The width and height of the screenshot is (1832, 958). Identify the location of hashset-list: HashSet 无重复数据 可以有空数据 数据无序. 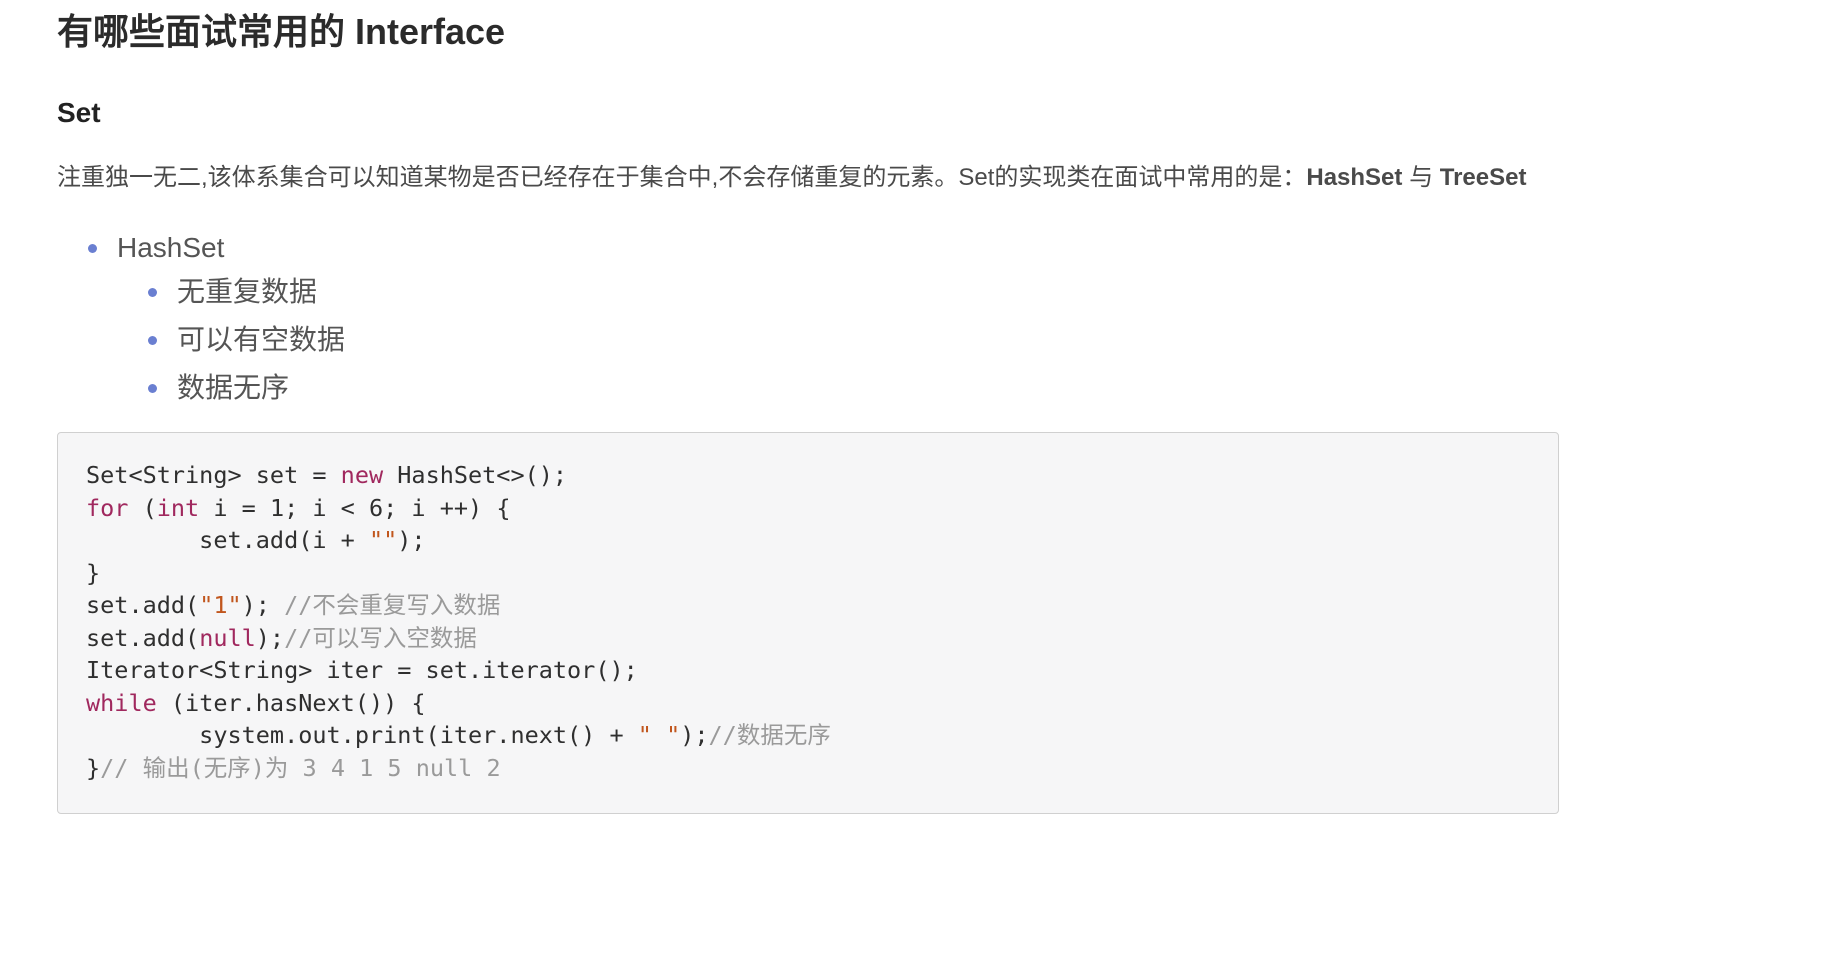
(216, 320).